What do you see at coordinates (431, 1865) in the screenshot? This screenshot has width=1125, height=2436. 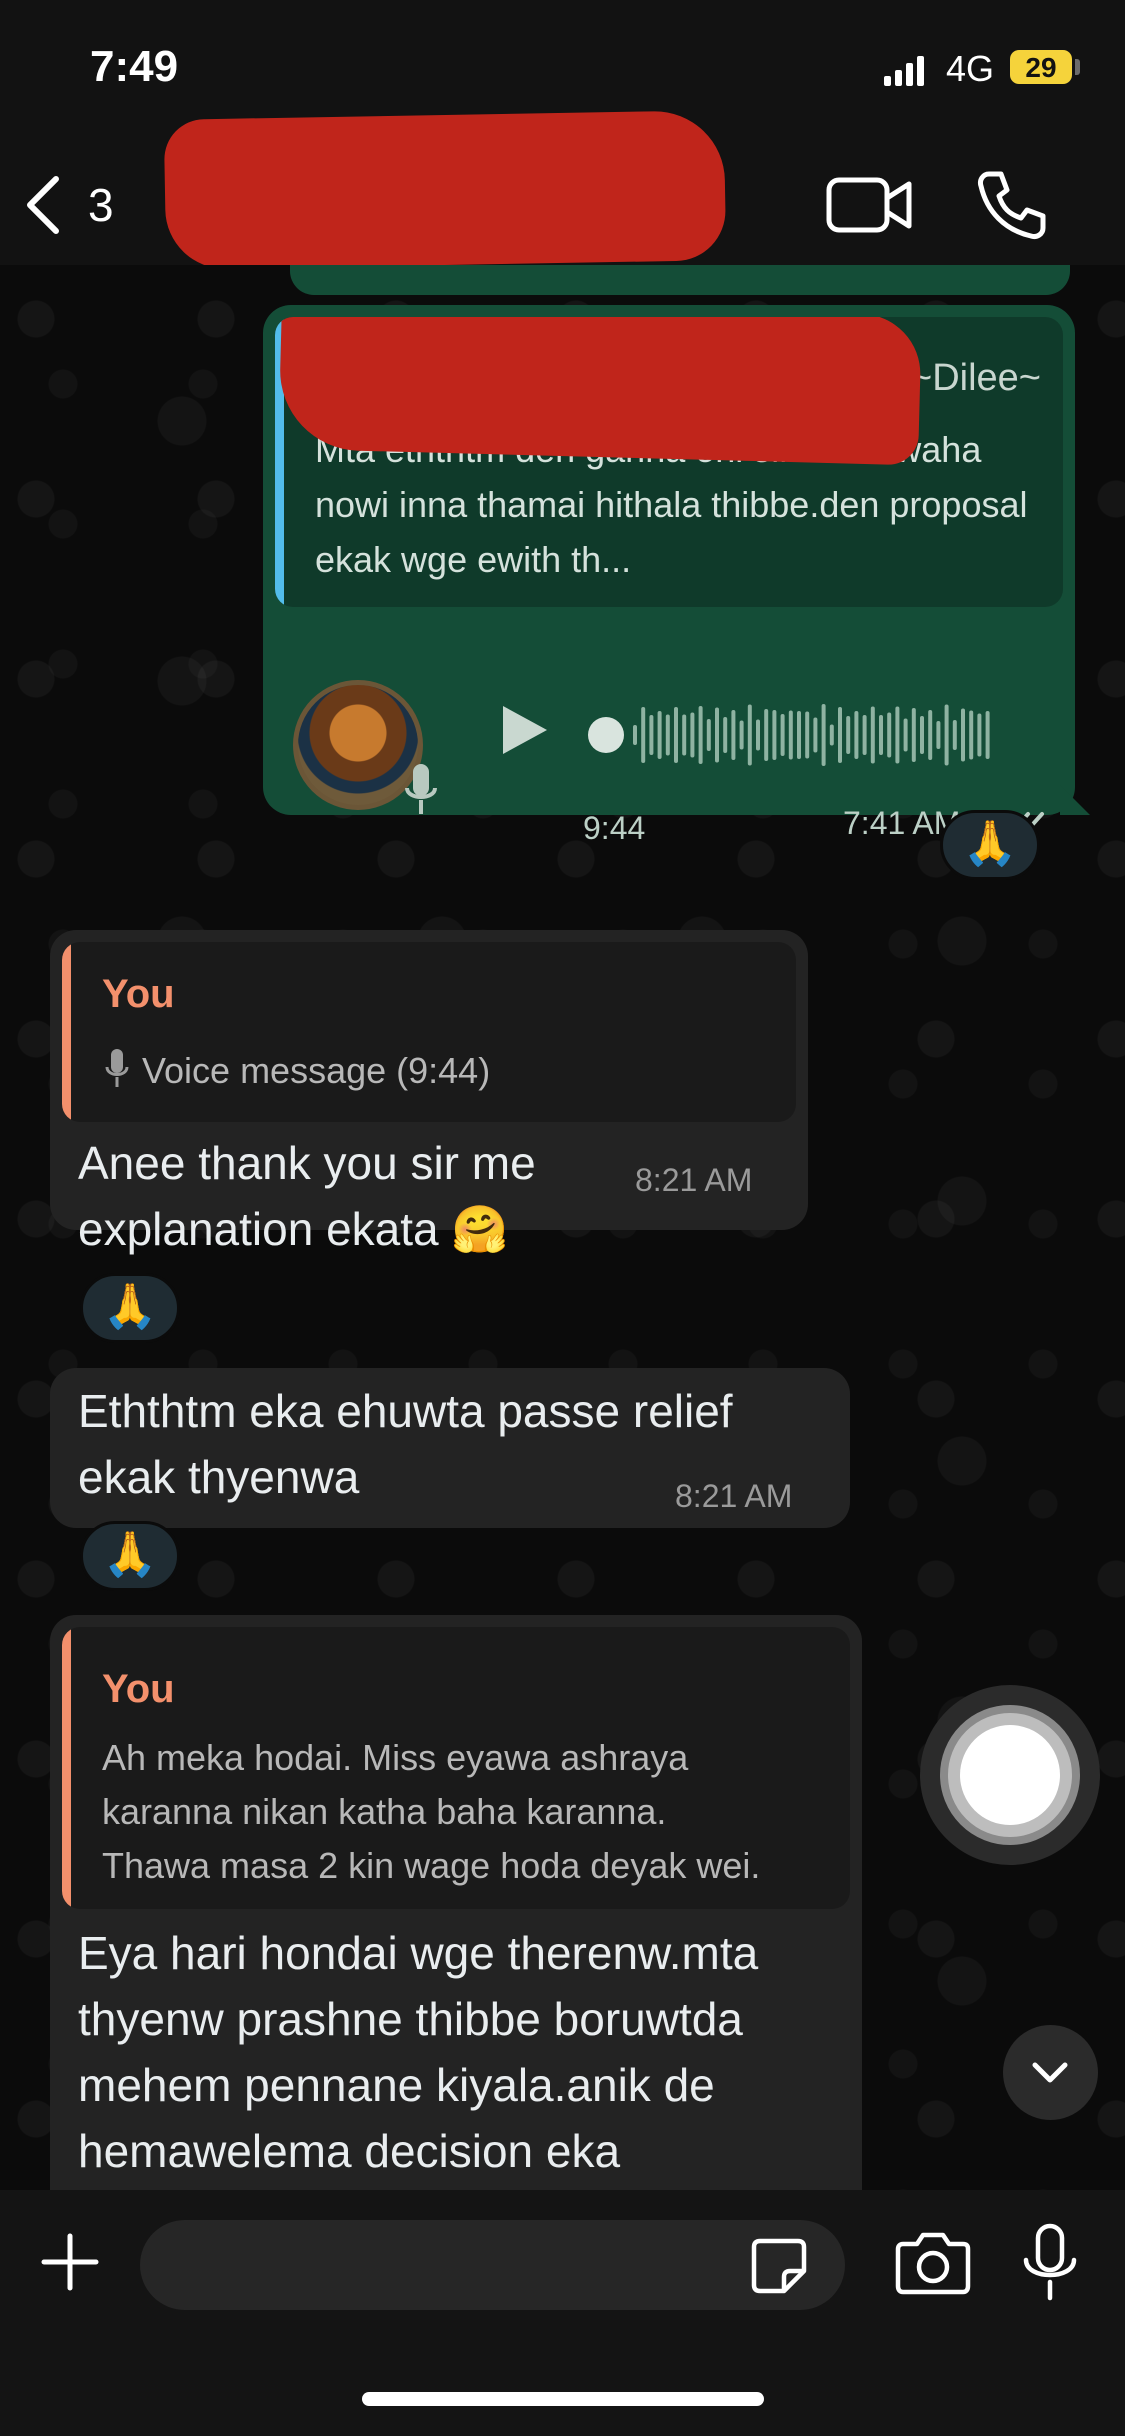 I see `quote-text-line: Thawa masa 2 kin wage hoda deyak wei.` at bounding box center [431, 1865].